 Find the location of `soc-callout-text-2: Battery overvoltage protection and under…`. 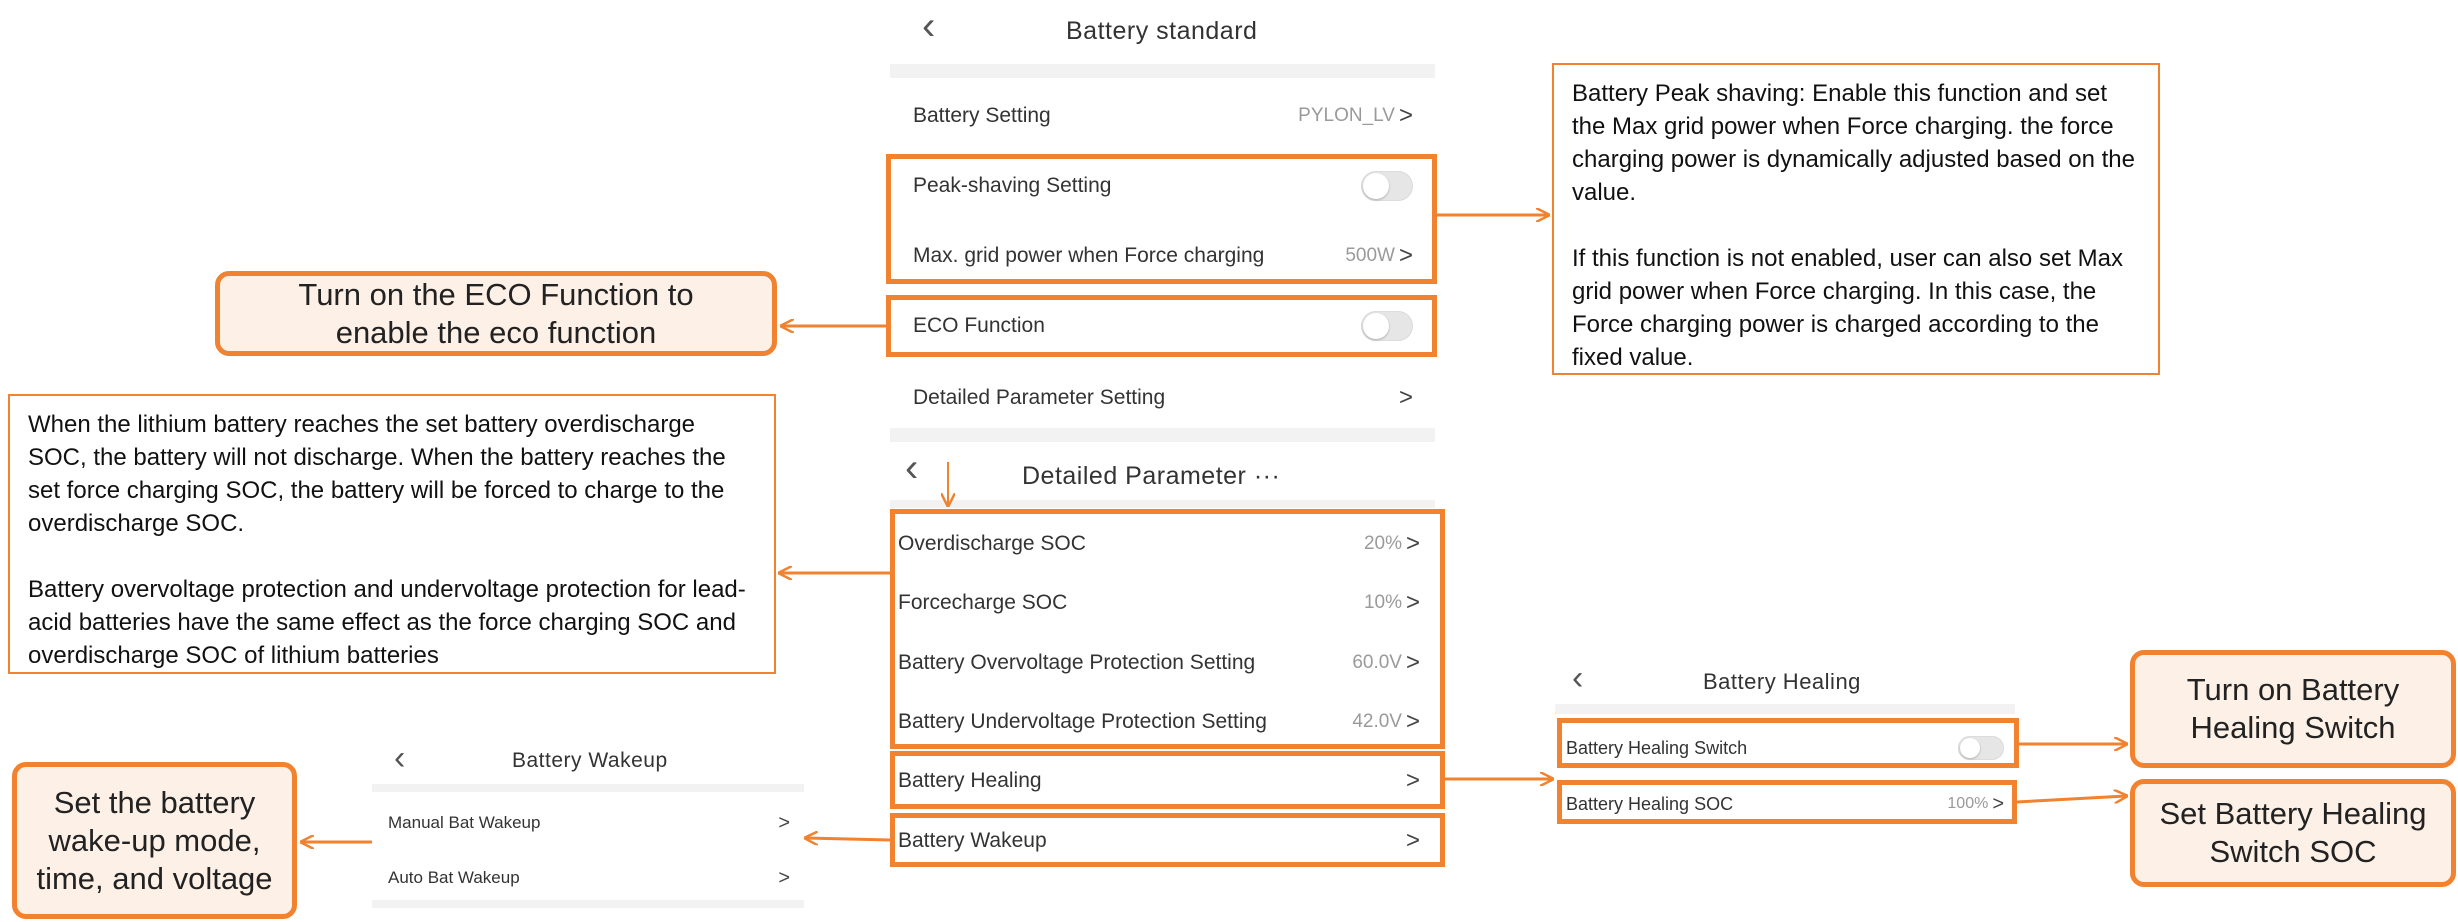

soc-callout-text-2: Battery overvoltage protection and under… is located at coordinates (387, 622).